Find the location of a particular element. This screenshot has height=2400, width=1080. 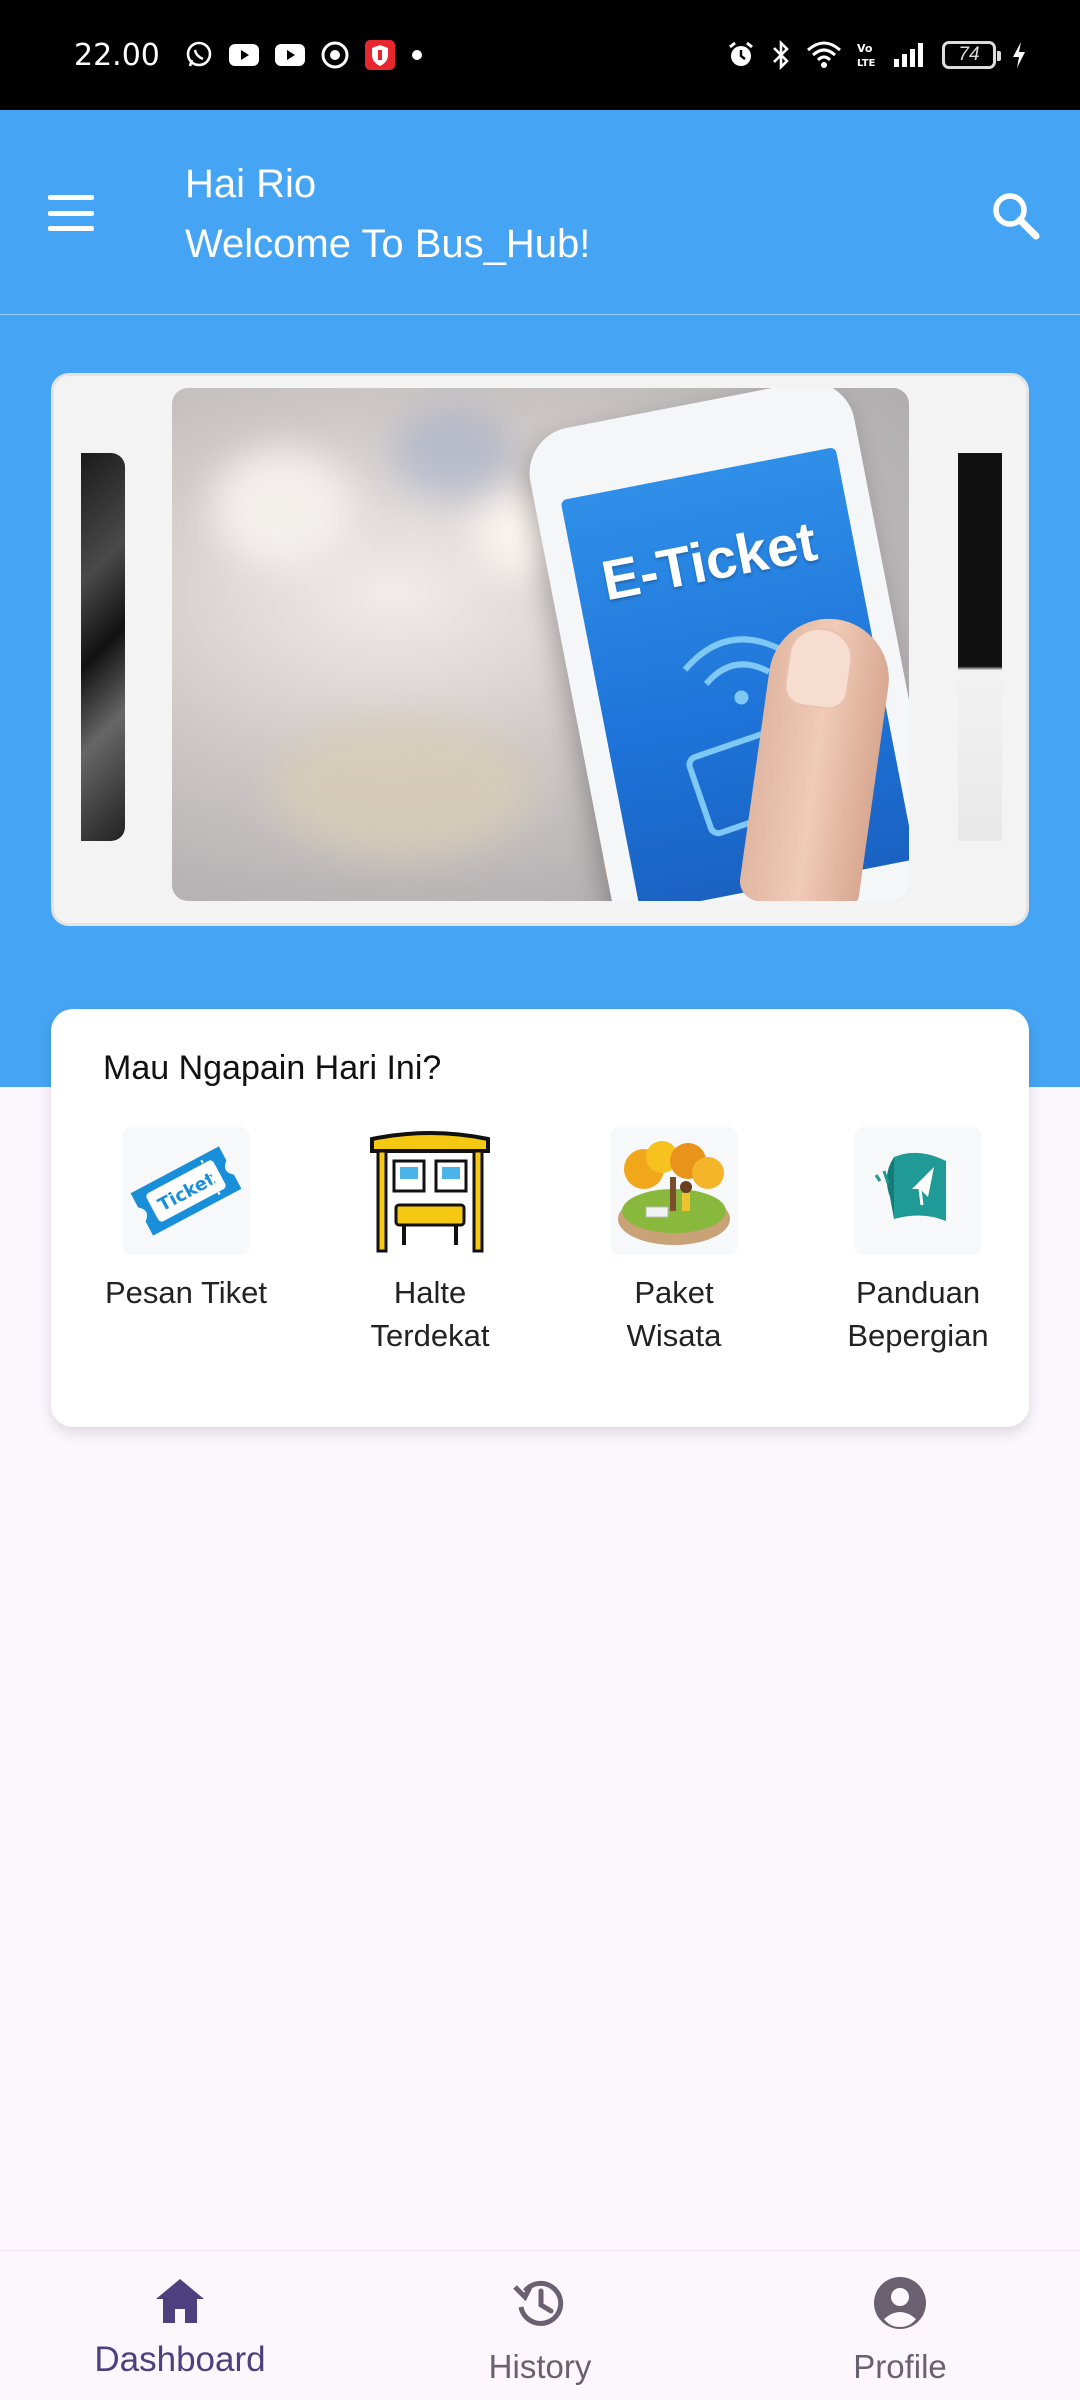

svg-text: Vo is located at coordinates (865, 48).